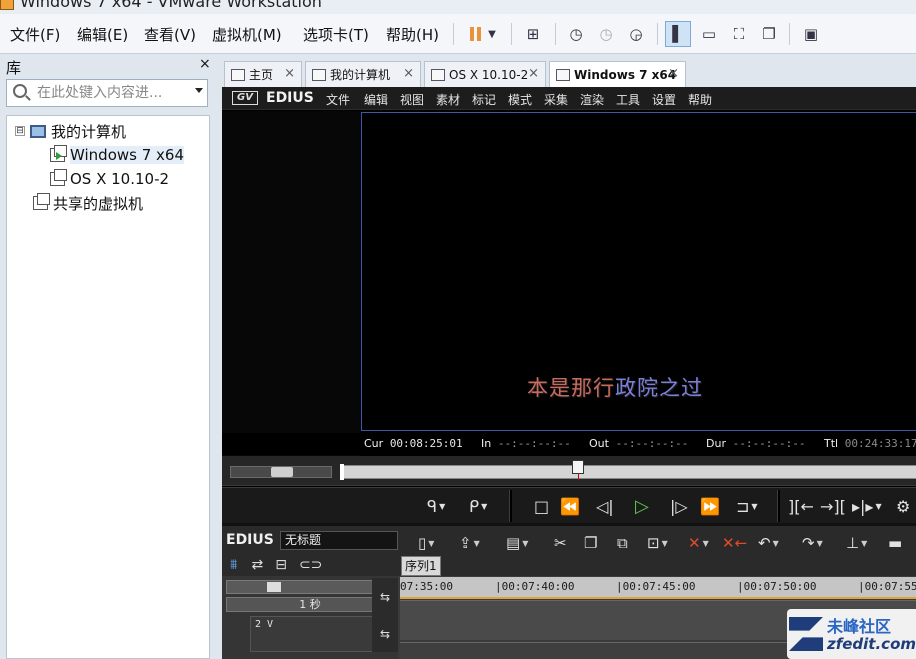 This screenshot has width=916, height=659. Describe the element at coordinates (469, 543) in the screenshot. I see `open-project-icon: ⇪ ▼` at that location.